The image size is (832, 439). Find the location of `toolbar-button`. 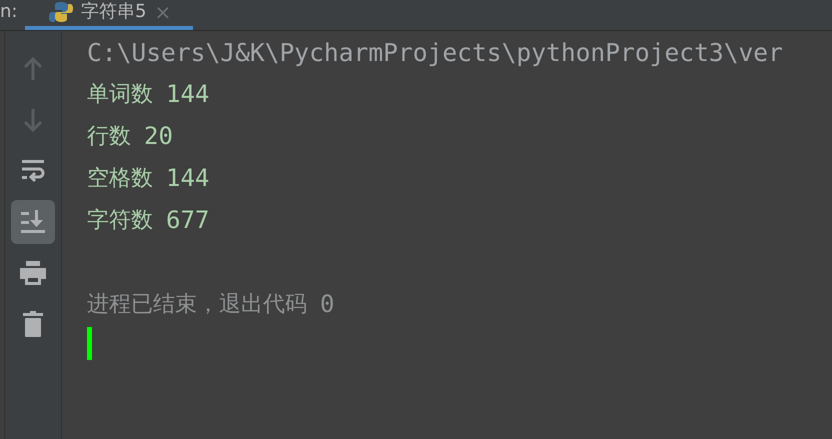

toolbar-button is located at coordinates (33, 222).